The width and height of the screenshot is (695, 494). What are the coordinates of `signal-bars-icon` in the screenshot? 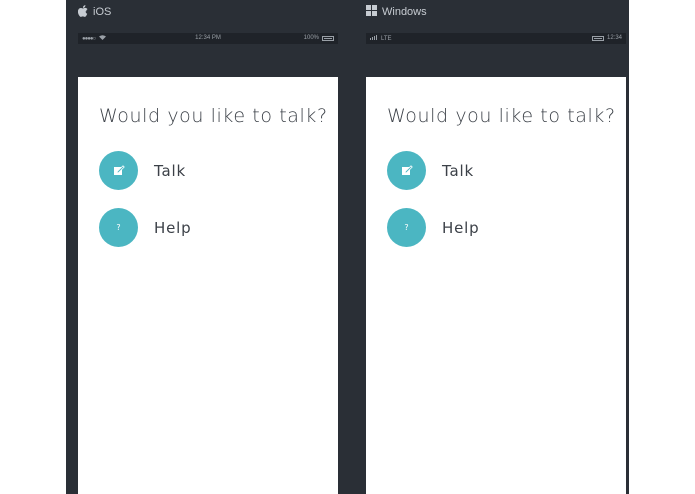 It's located at (373, 38).